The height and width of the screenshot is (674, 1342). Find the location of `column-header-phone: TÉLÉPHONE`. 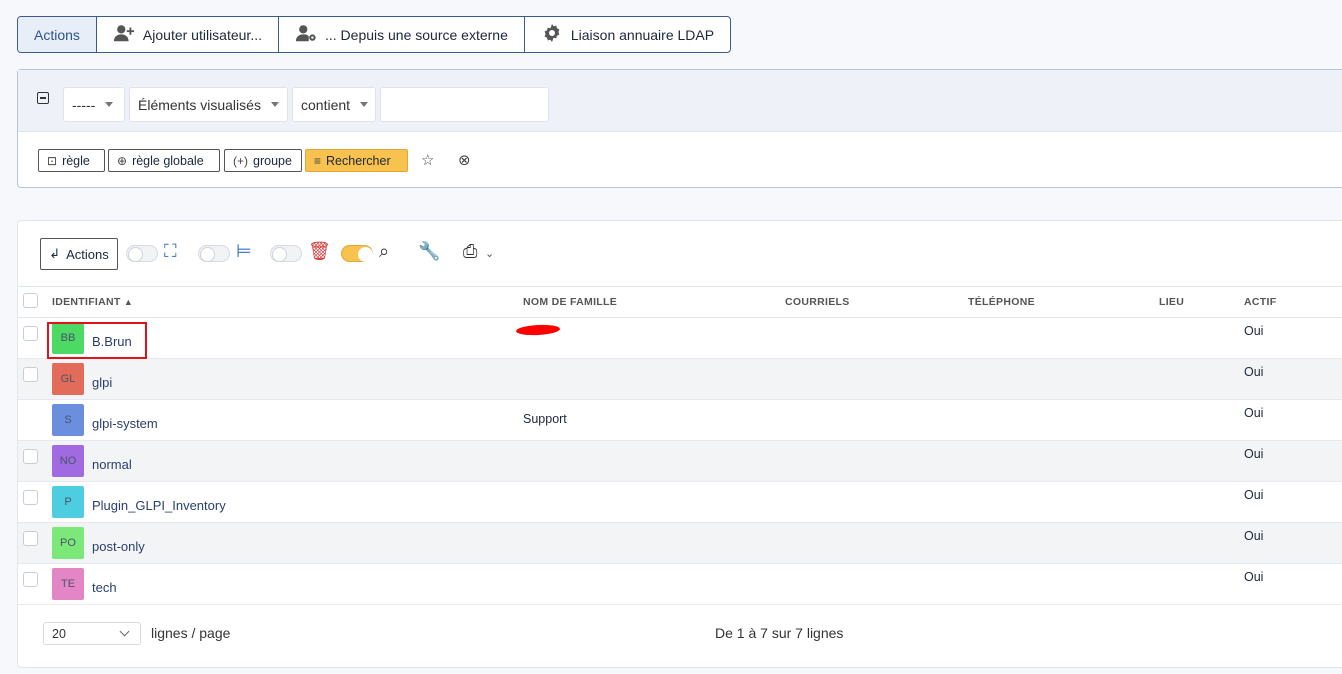

column-header-phone: TÉLÉPHONE is located at coordinates (1063, 302).